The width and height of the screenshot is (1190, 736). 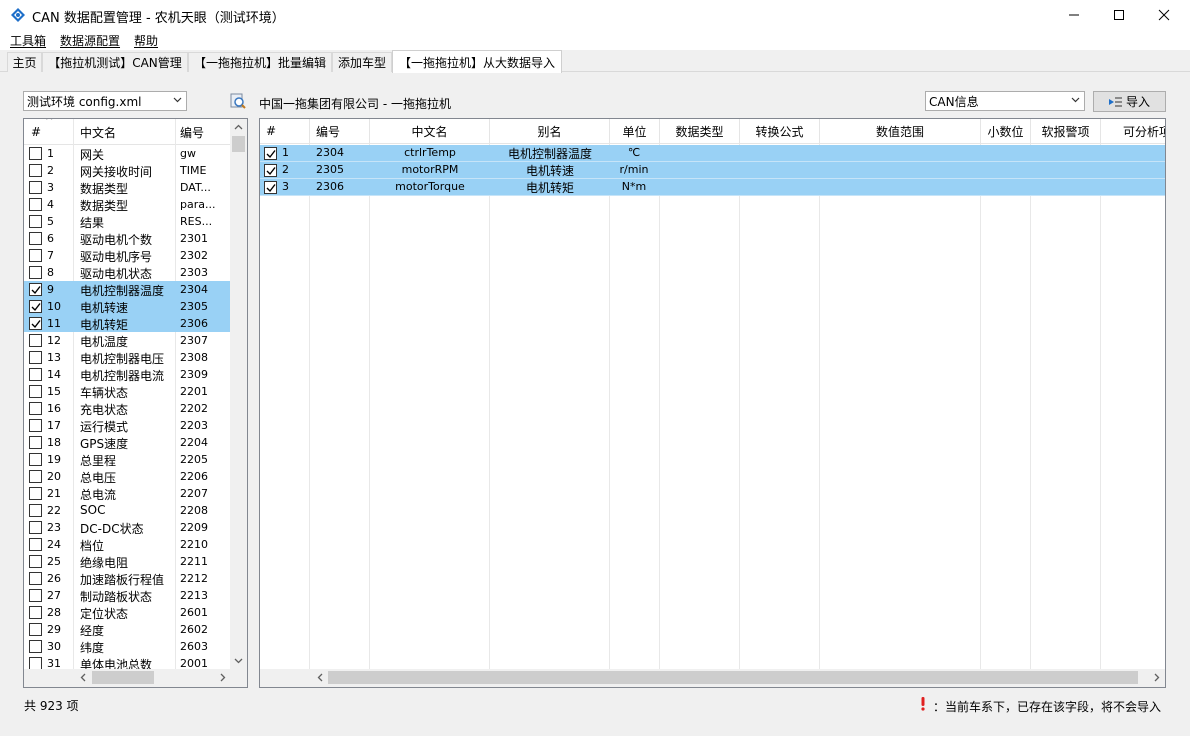 I want to click on left-header-num: #, so click(x=36, y=132).